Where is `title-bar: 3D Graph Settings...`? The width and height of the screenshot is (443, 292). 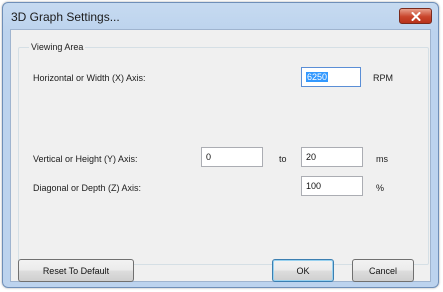
title-bar: 3D Graph Settings... is located at coordinates (220, 16).